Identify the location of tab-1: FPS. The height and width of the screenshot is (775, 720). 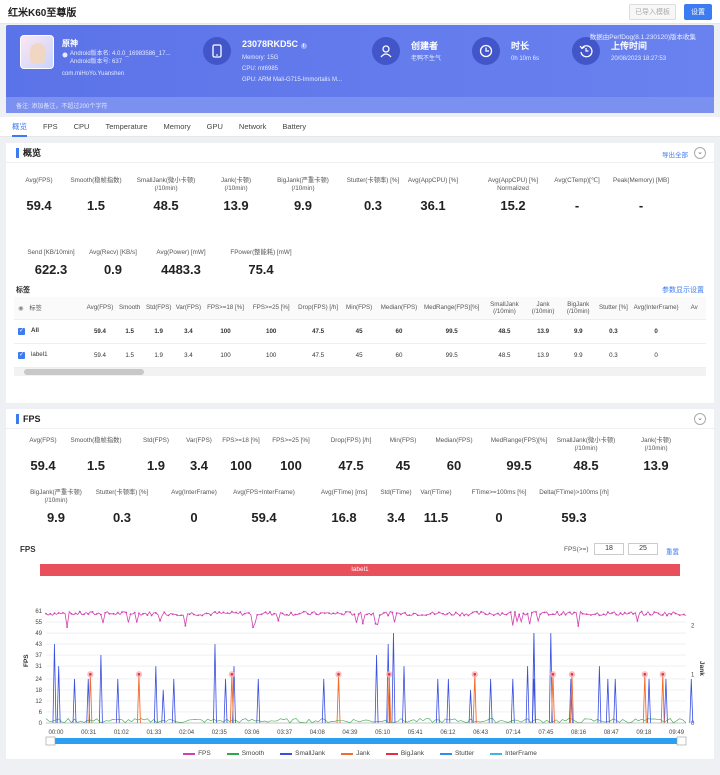
(50, 127).